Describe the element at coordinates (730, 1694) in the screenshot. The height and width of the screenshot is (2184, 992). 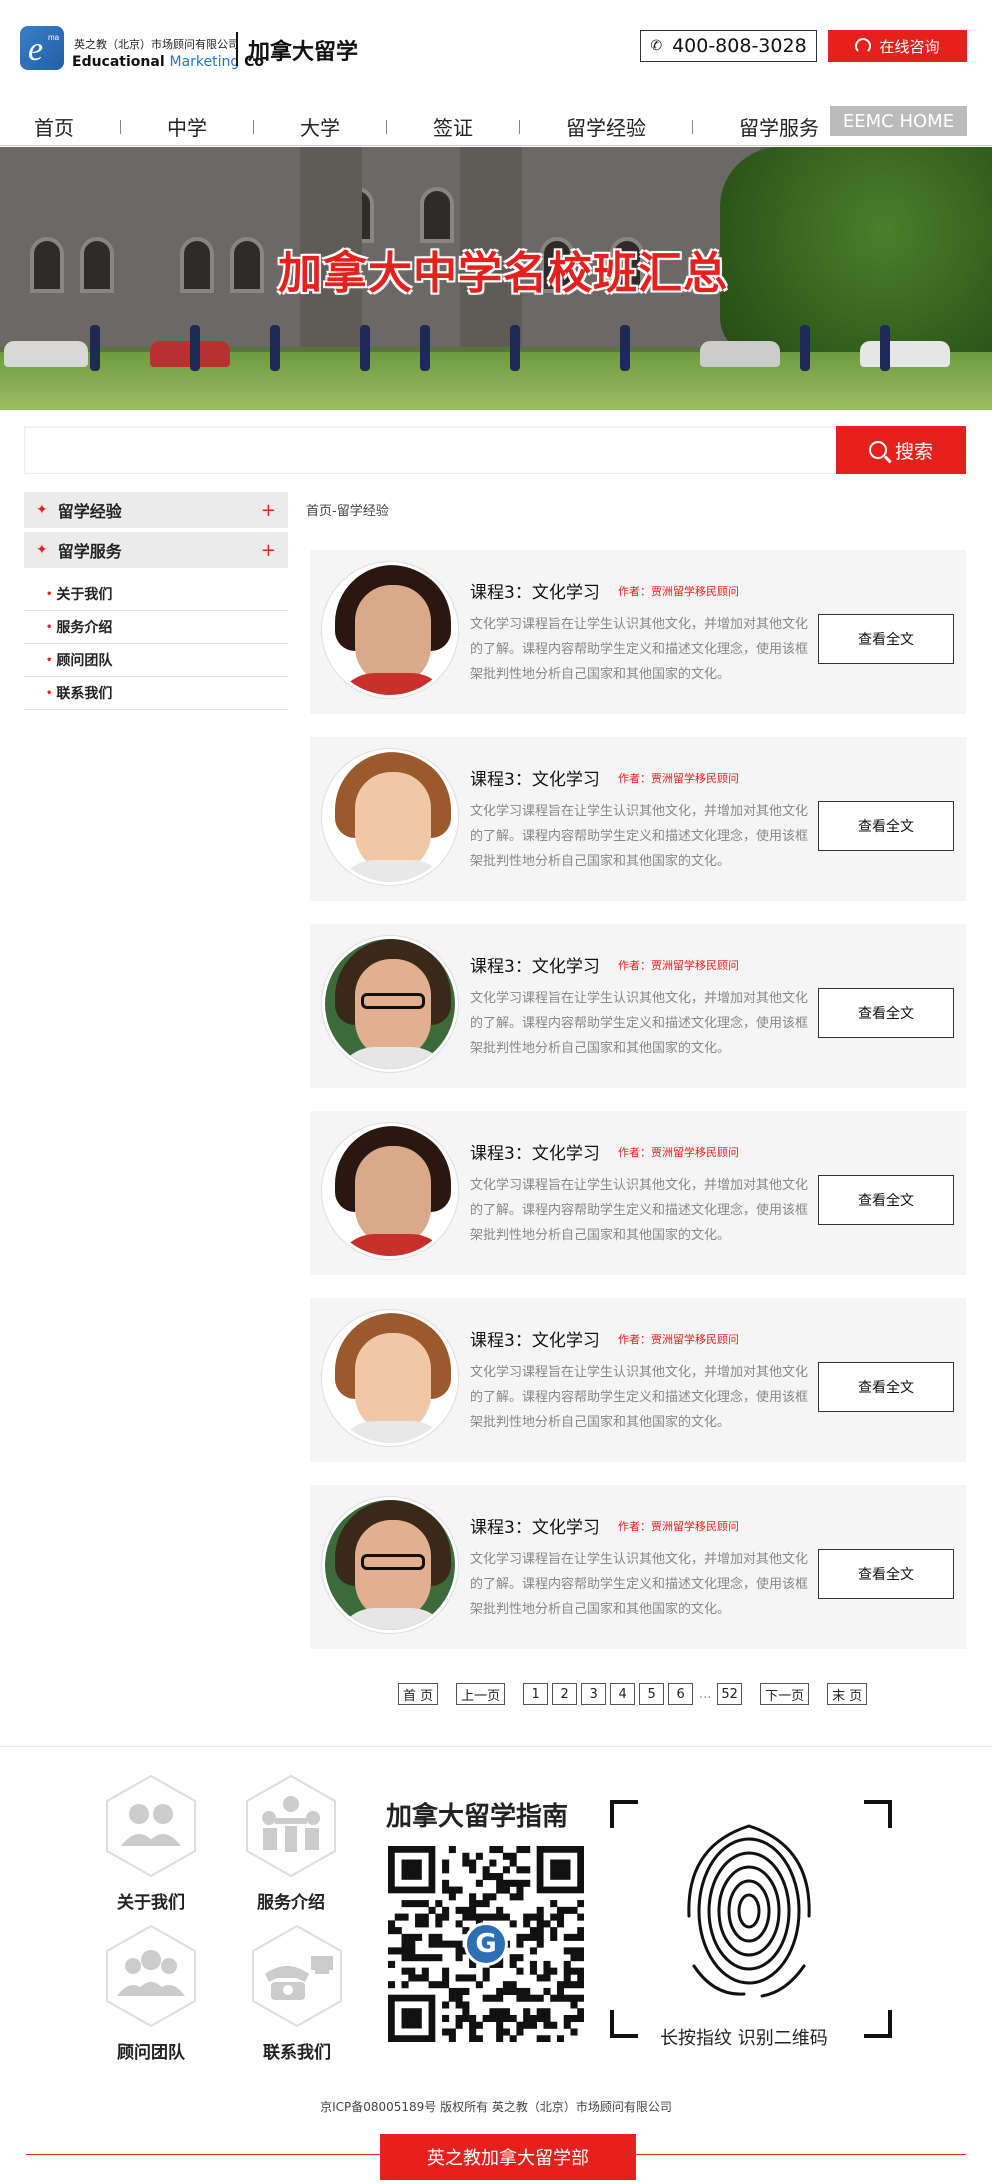
I see `page-number-button: 52` at that location.